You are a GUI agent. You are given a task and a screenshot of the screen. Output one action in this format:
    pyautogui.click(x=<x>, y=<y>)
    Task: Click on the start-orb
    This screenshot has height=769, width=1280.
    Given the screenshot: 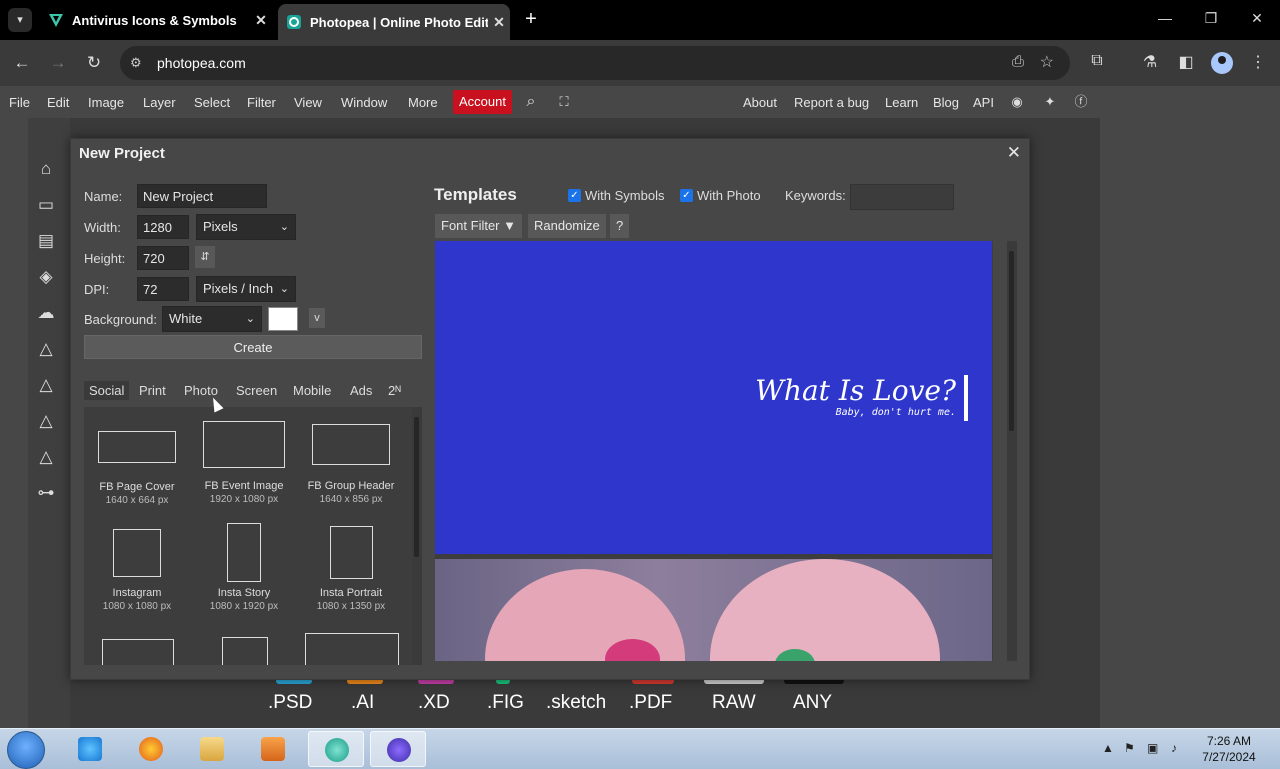 What is the action you would take?
    pyautogui.click(x=26, y=750)
    